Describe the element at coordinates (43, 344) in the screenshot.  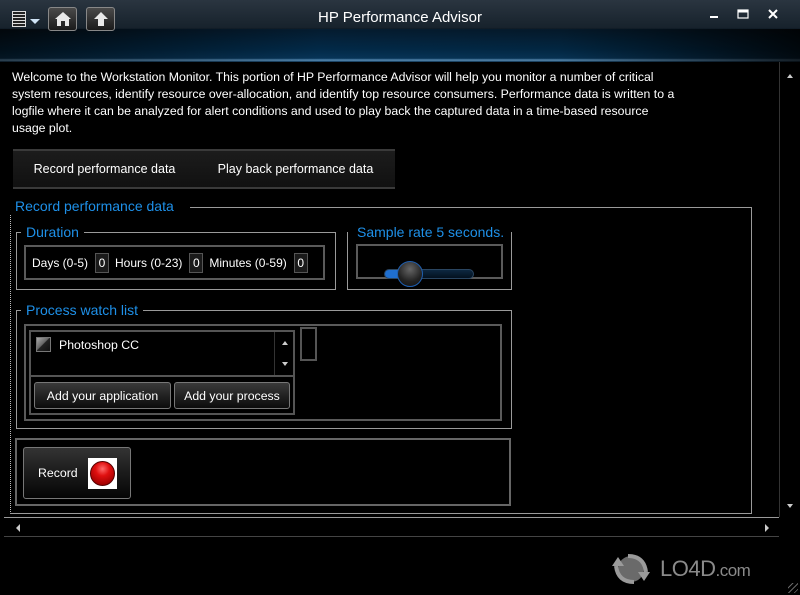
I see `process-checkbox` at that location.